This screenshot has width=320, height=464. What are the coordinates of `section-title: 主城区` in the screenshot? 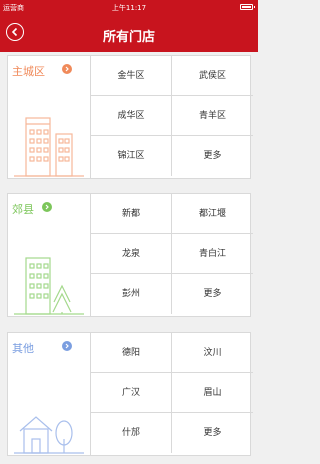 It's located at (28, 71).